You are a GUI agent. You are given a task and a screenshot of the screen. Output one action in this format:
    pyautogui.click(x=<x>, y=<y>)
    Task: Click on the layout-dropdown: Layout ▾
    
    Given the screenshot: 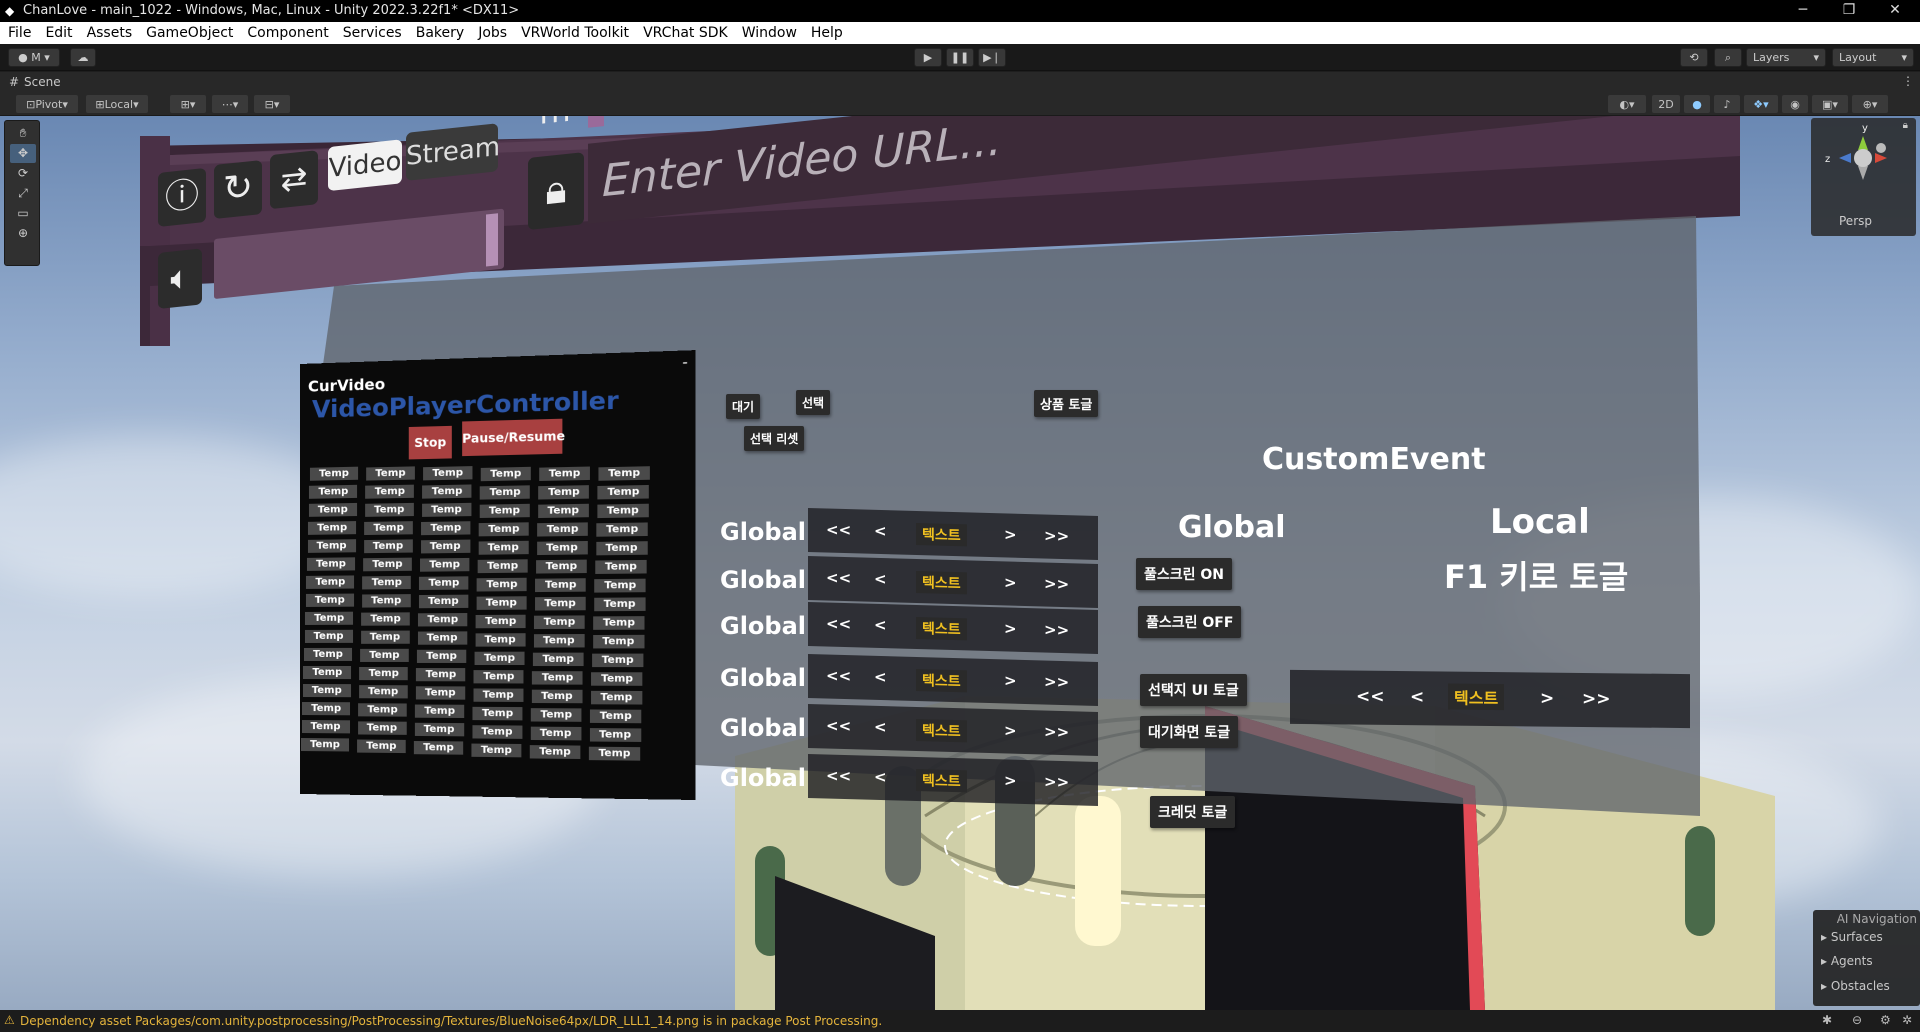 What is the action you would take?
    pyautogui.click(x=1873, y=57)
    